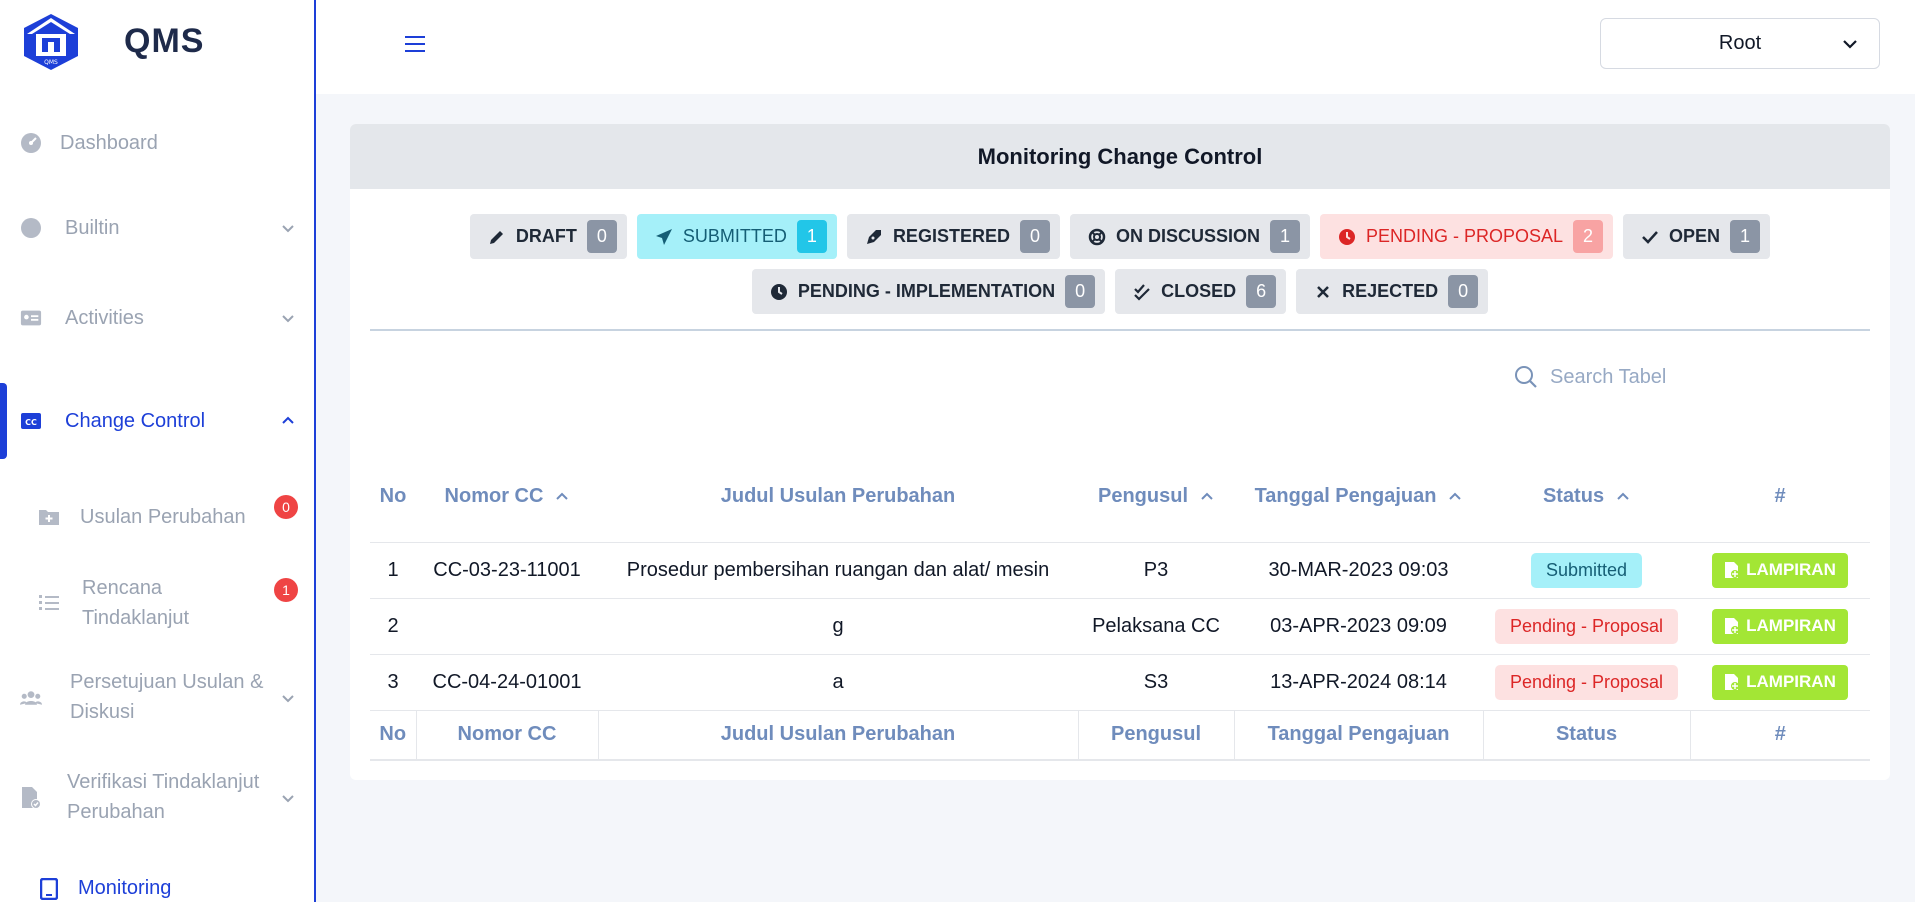 This screenshot has height=902, width=1915. Describe the element at coordinates (1358, 570) in the screenshot. I see `cell-tanggal: 30-MAR-2023 09:03` at that location.